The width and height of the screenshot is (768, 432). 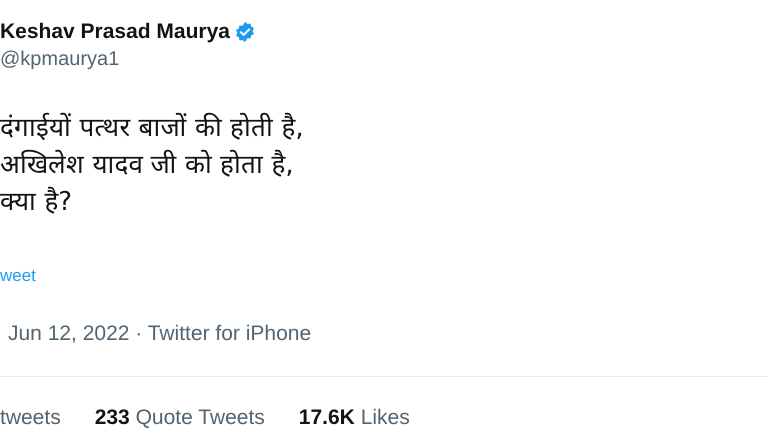 What do you see at coordinates (160, 334) in the screenshot?
I see `tweet-timestamp: Jun 12, 2022 · Twitter for iPhone` at bounding box center [160, 334].